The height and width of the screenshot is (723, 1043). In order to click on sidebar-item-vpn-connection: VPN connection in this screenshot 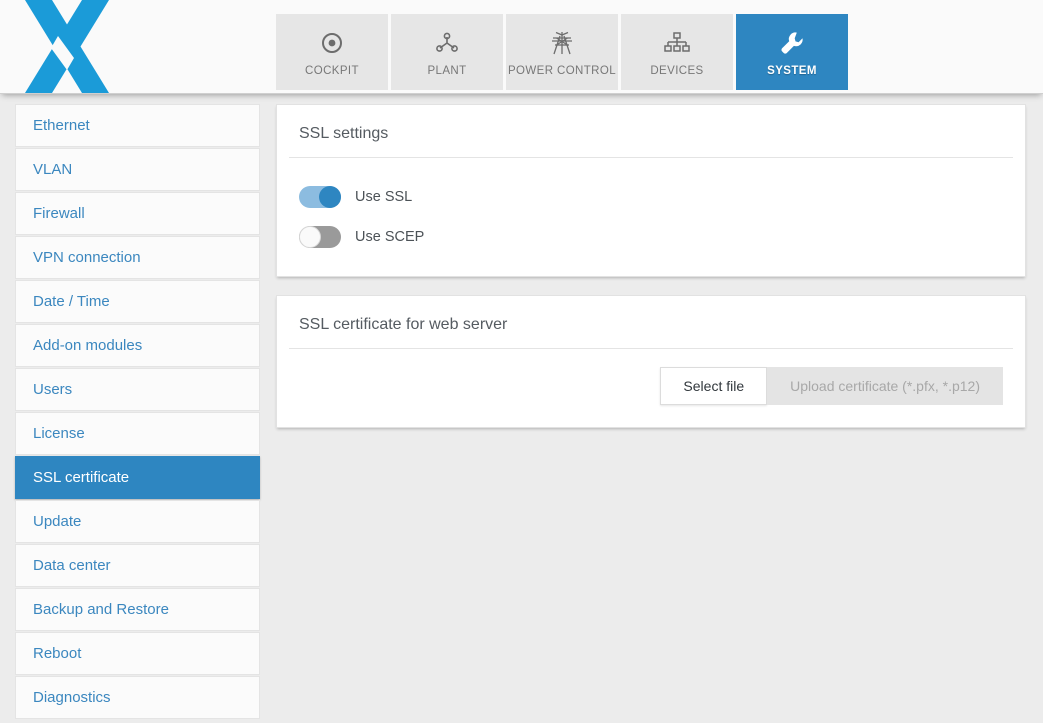, I will do `click(137, 257)`.